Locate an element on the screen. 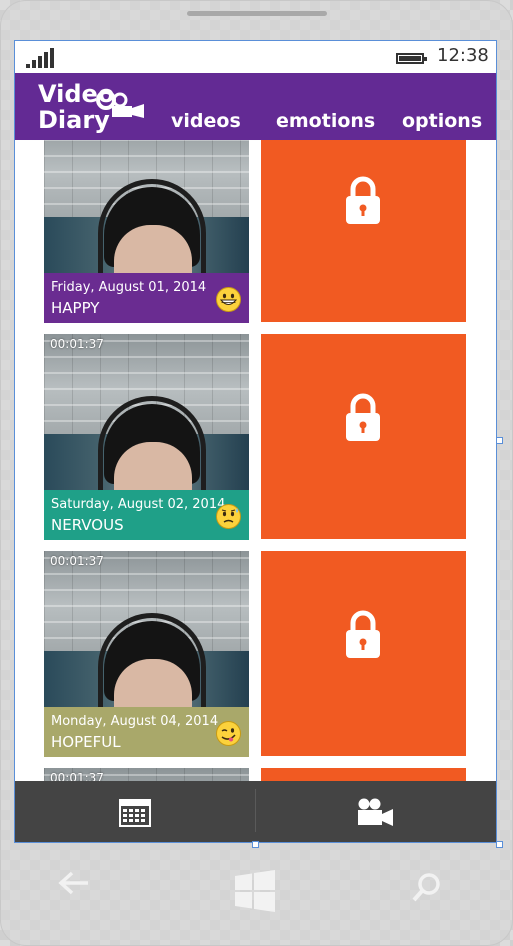 The height and width of the screenshot is (946, 513). app-bar-divider is located at coordinates (255, 810).